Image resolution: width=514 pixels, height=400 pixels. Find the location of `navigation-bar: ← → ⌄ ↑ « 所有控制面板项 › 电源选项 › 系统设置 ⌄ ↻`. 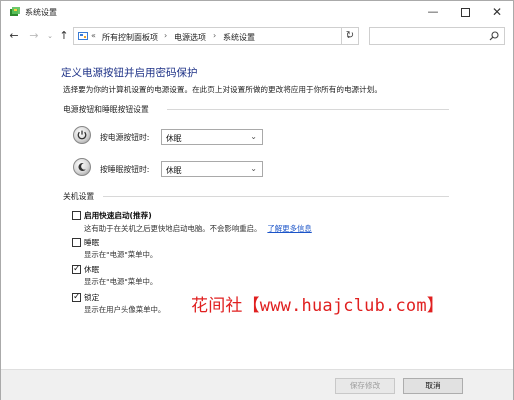

navigation-bar: ← → ⌄ ↑ « 所有控制面板项 › 电源选项 › 系统设置 ⌄ ↻ is located at coordinates (257, 36).